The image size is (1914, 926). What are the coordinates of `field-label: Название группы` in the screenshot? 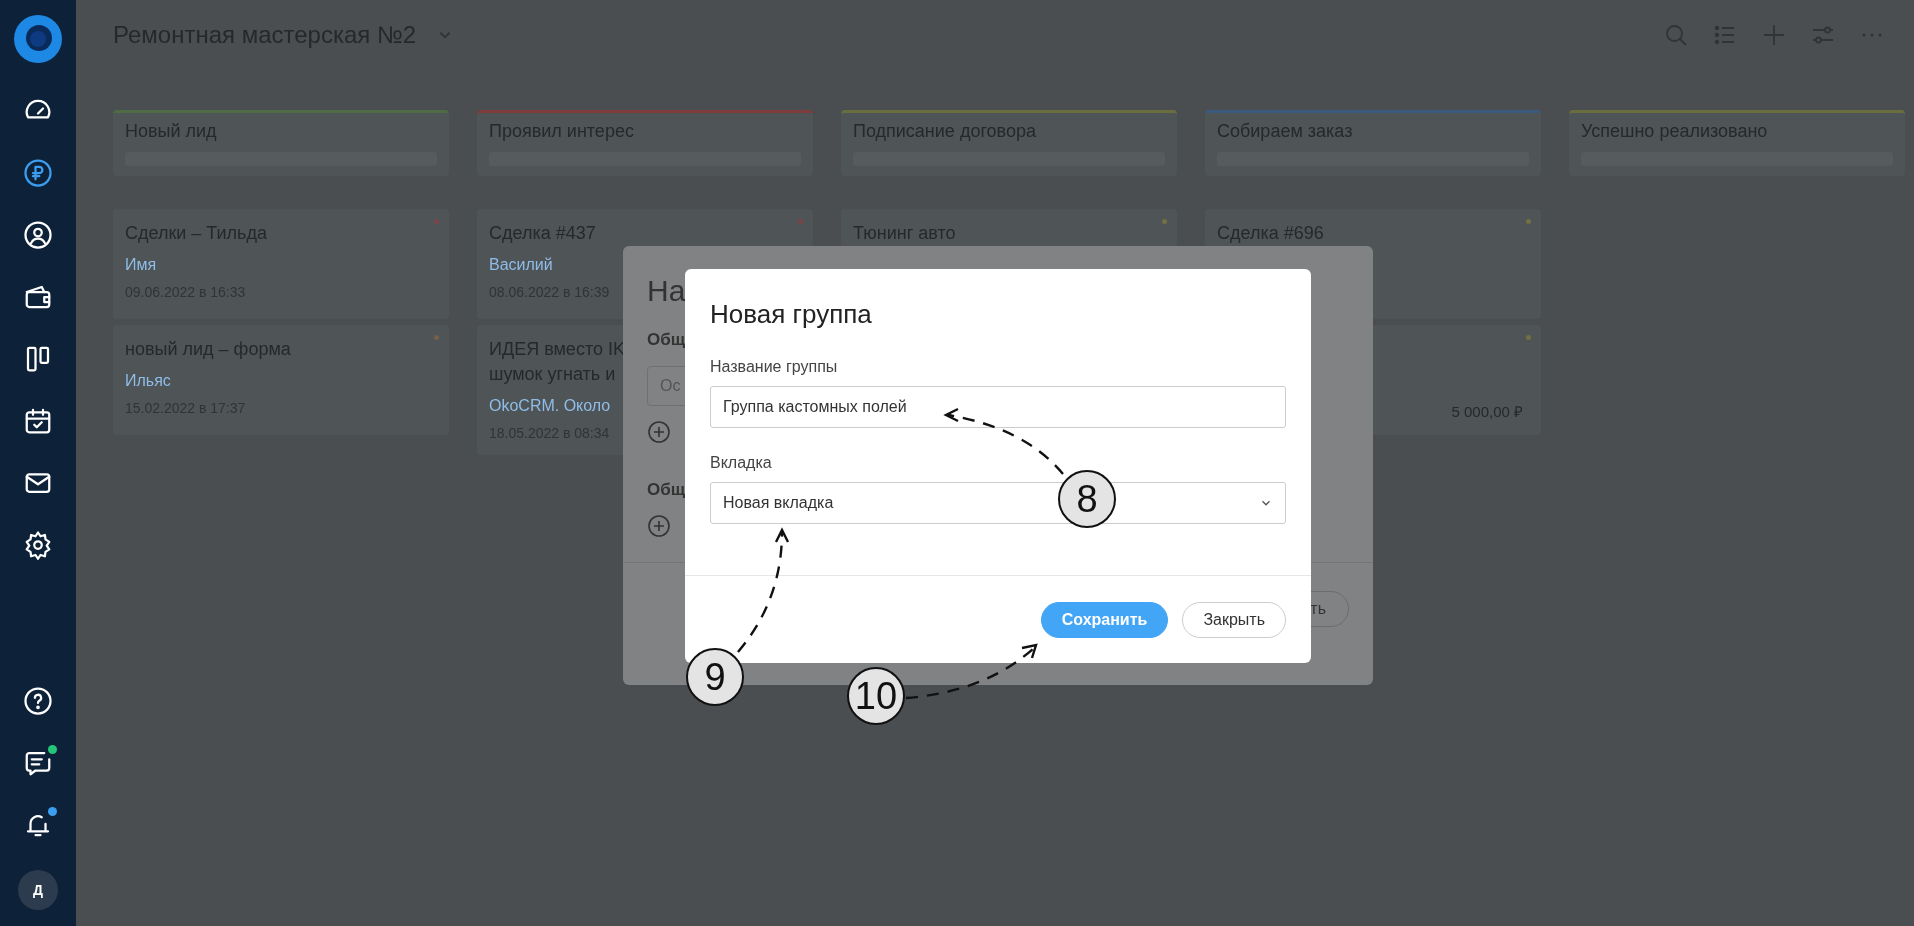 It's located at (774, 367).